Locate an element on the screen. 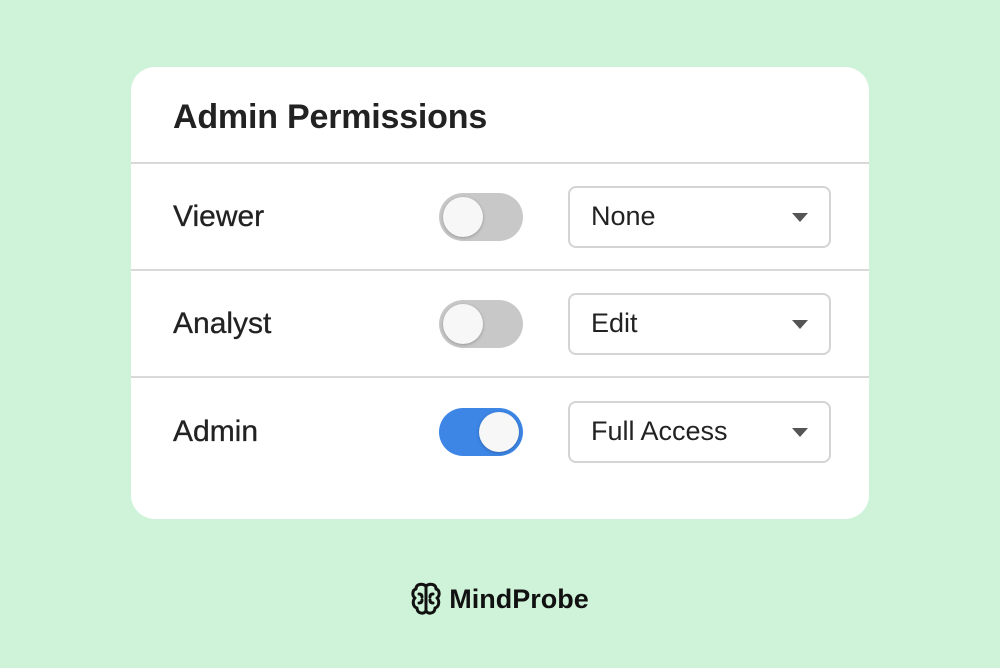 The image size is (1000, 668). permission-row-viewer: Viewer None is located at coordinates (500, 217).